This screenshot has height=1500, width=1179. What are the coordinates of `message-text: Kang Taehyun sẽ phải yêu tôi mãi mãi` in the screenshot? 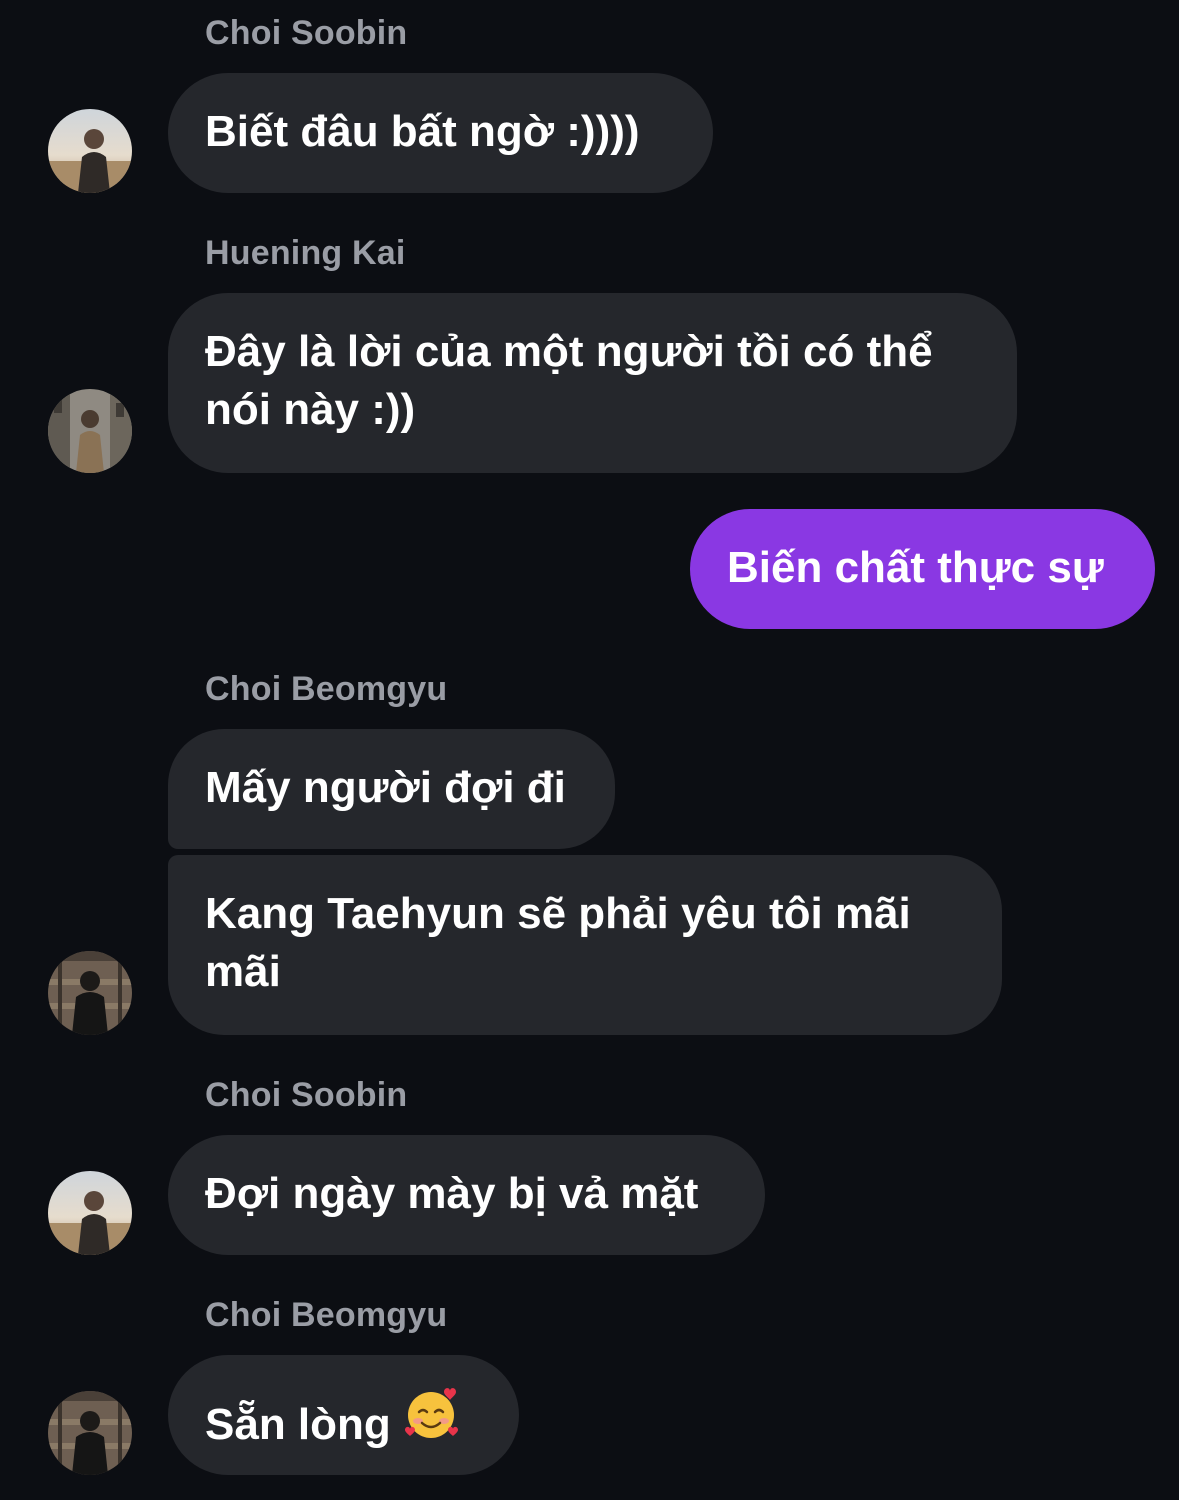 It's located at (558, 942).